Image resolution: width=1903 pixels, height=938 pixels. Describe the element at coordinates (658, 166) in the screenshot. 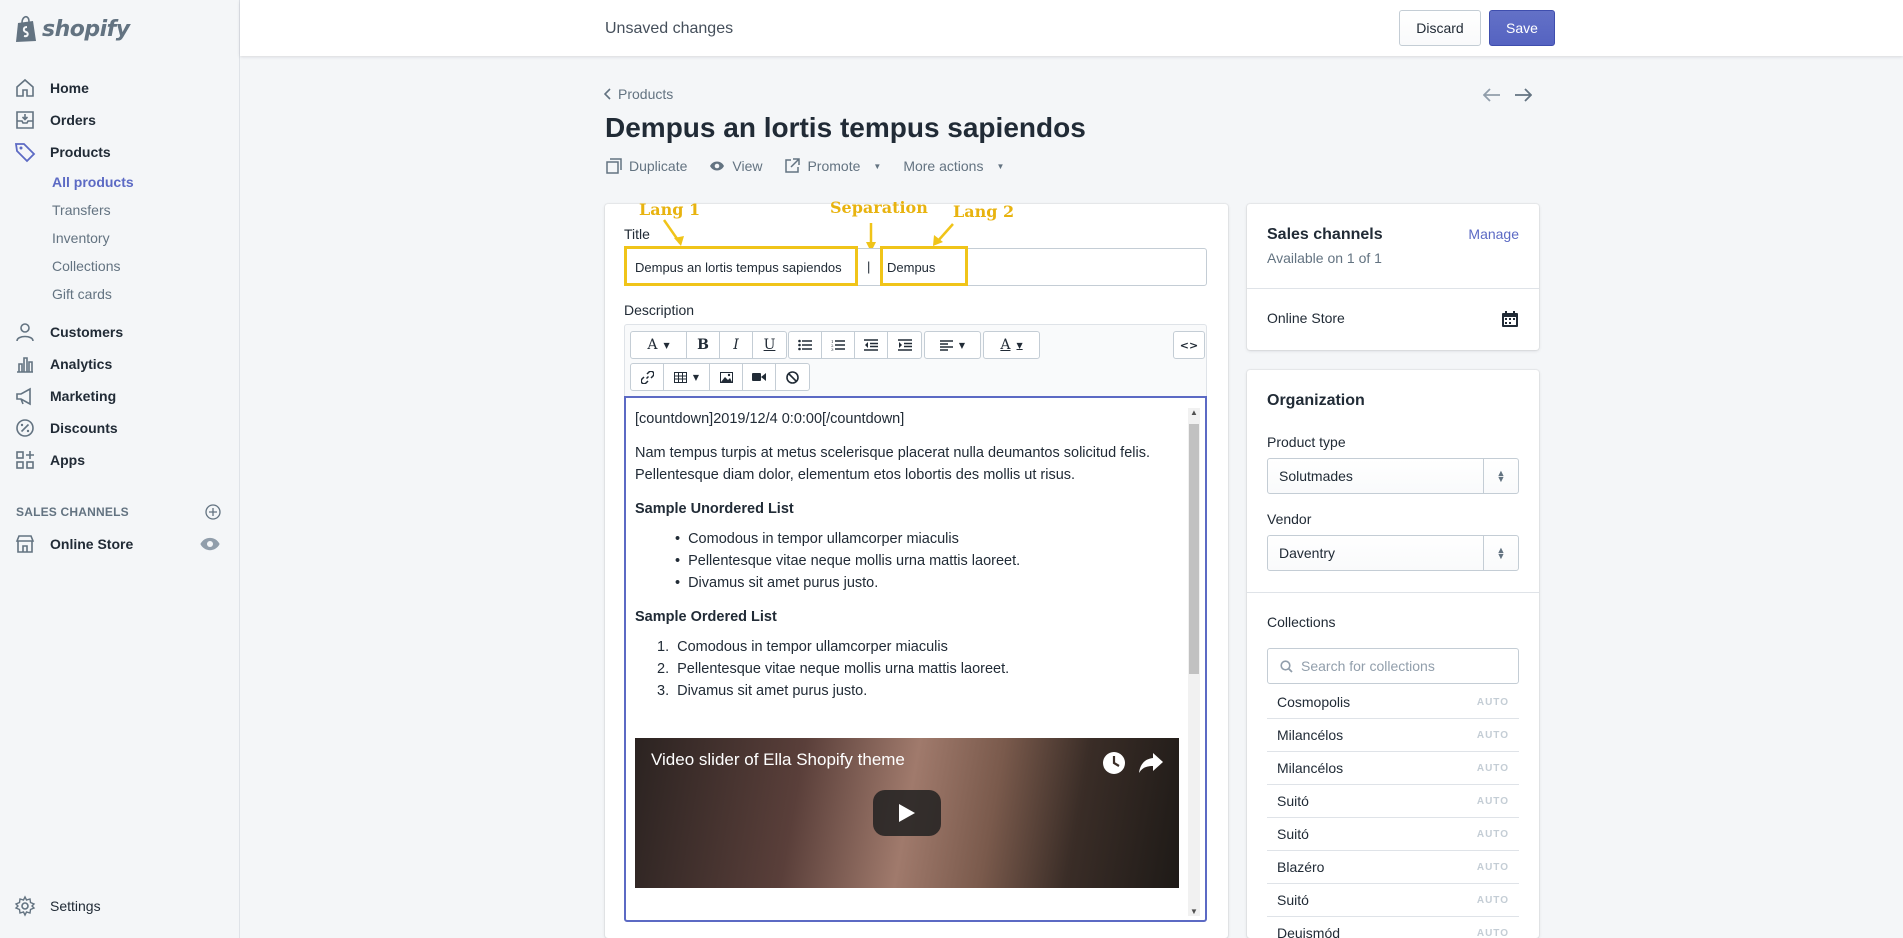

I see `duplicate-label: Duplicate` at that location.